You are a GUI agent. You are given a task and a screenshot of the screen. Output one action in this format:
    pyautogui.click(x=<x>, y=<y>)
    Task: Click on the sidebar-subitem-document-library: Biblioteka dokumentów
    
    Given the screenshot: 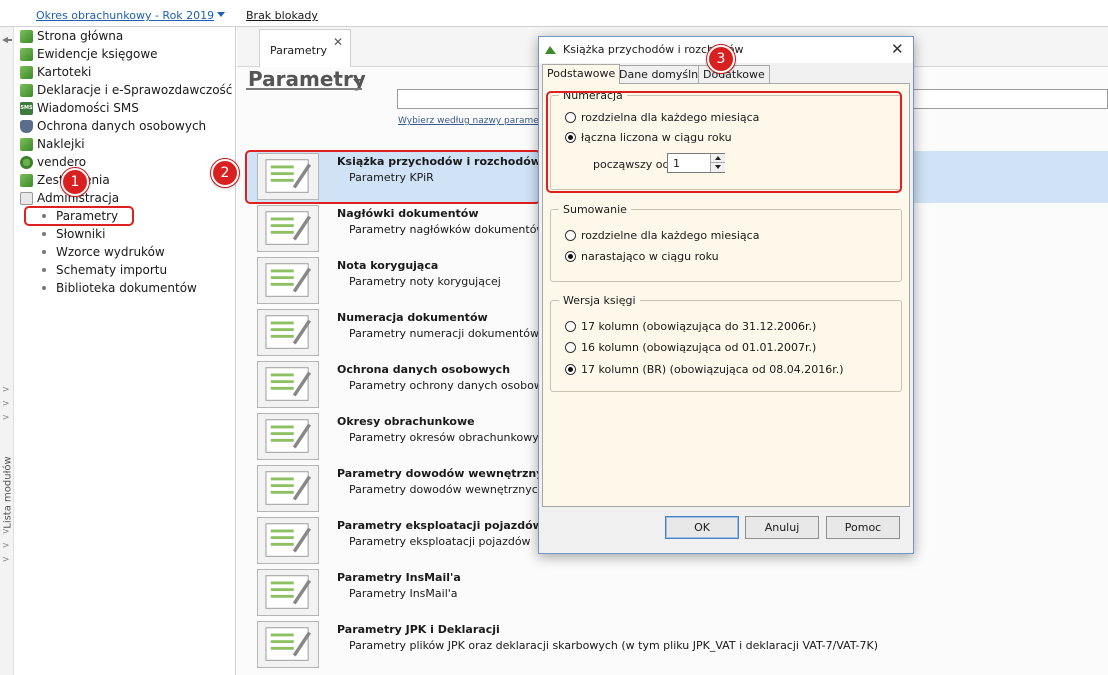 What is the action you would take?
    pyautogui.click(x=119, y=288)
    